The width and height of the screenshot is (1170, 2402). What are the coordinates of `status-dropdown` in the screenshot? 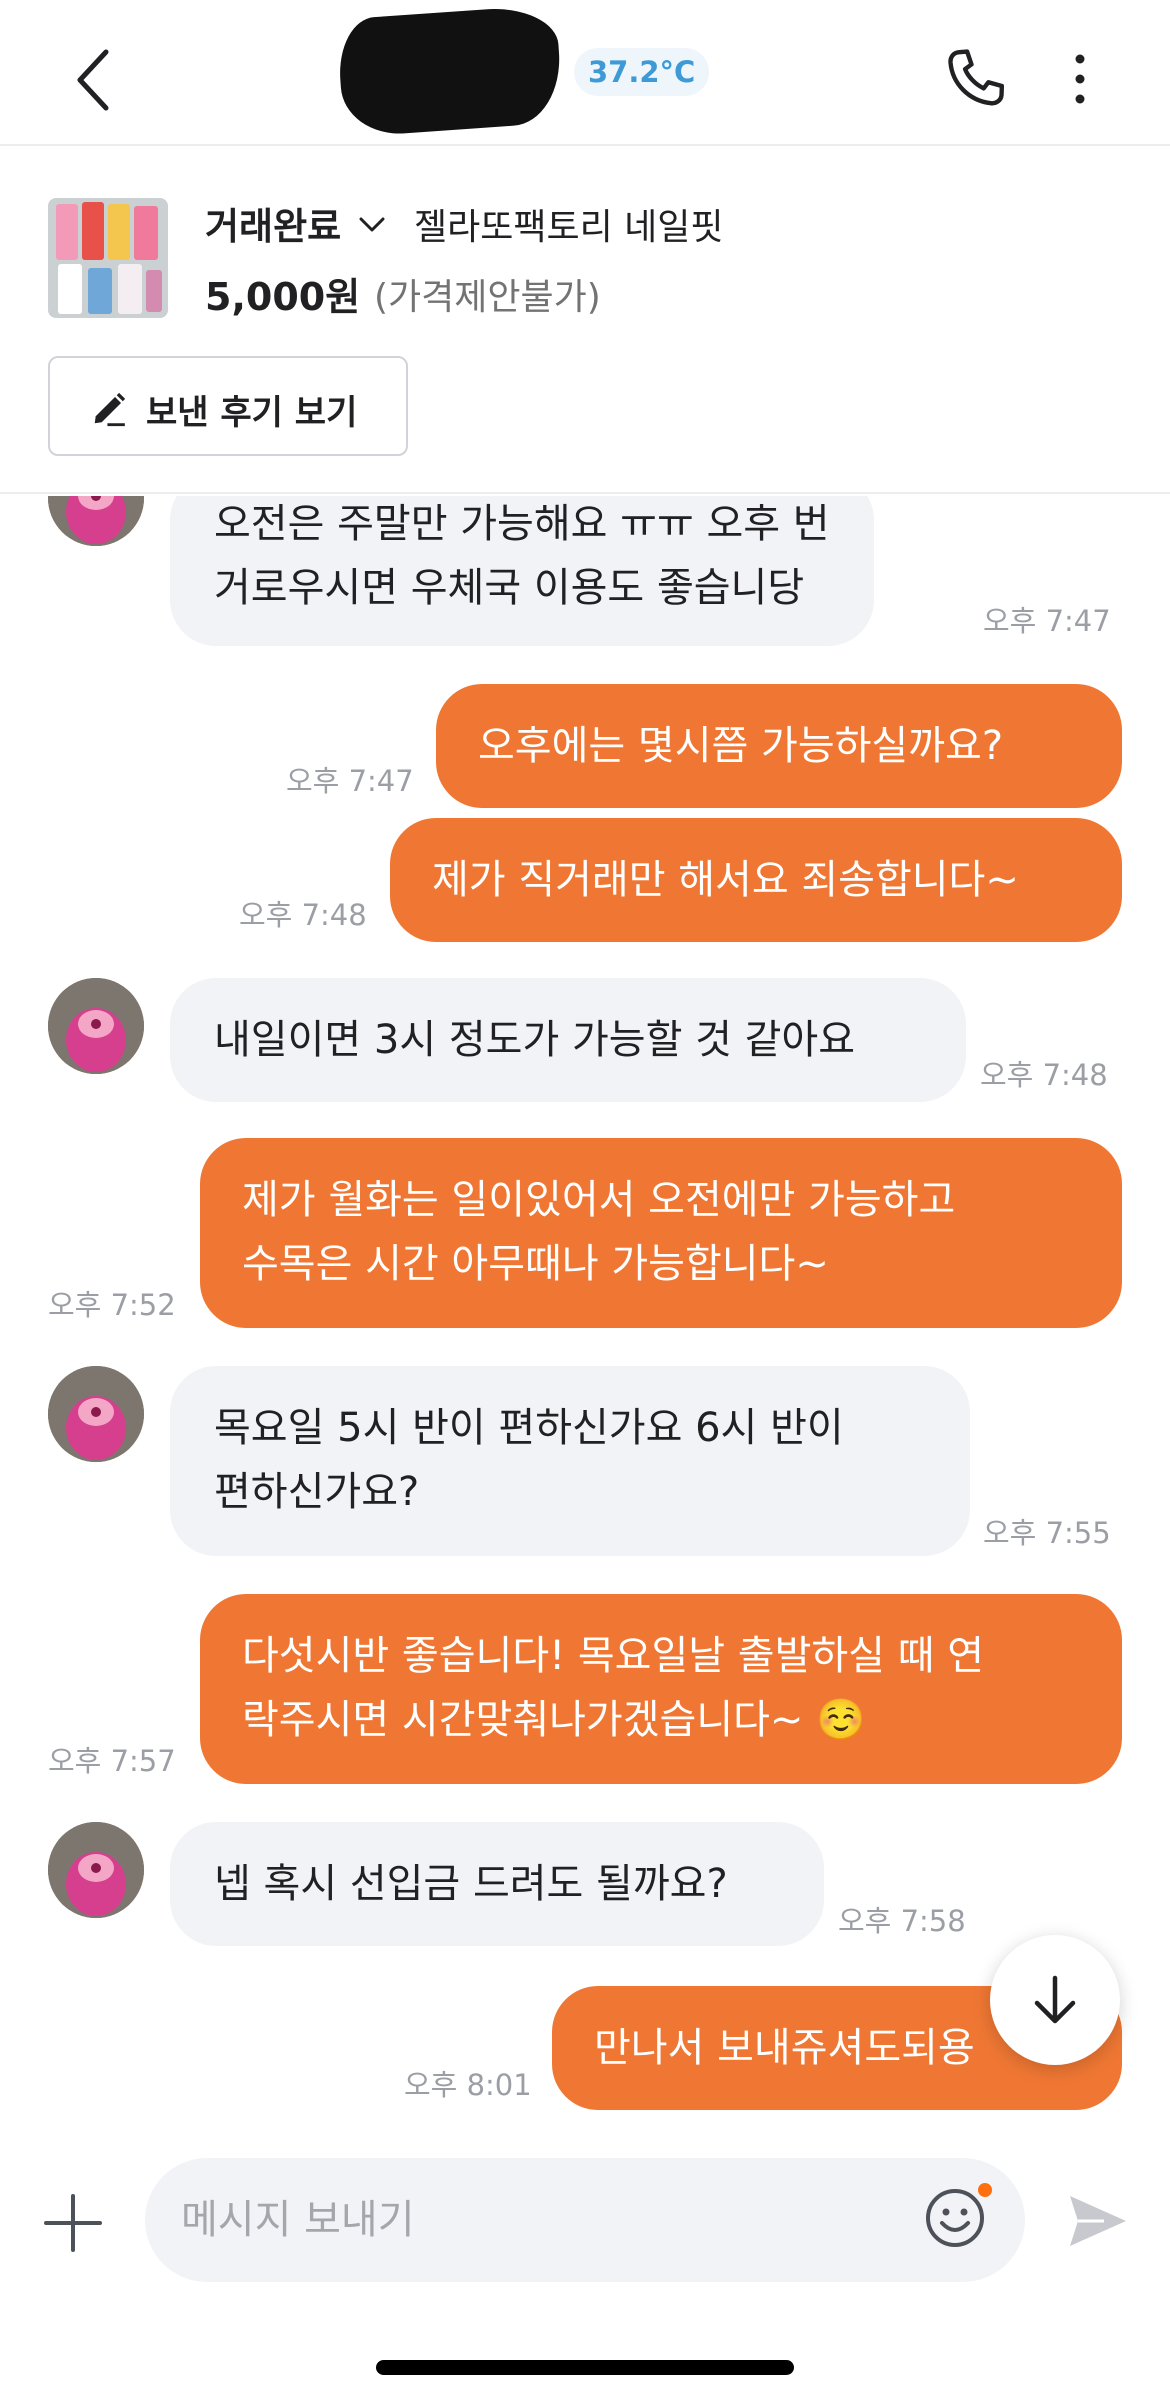 It's located at (372, 225).